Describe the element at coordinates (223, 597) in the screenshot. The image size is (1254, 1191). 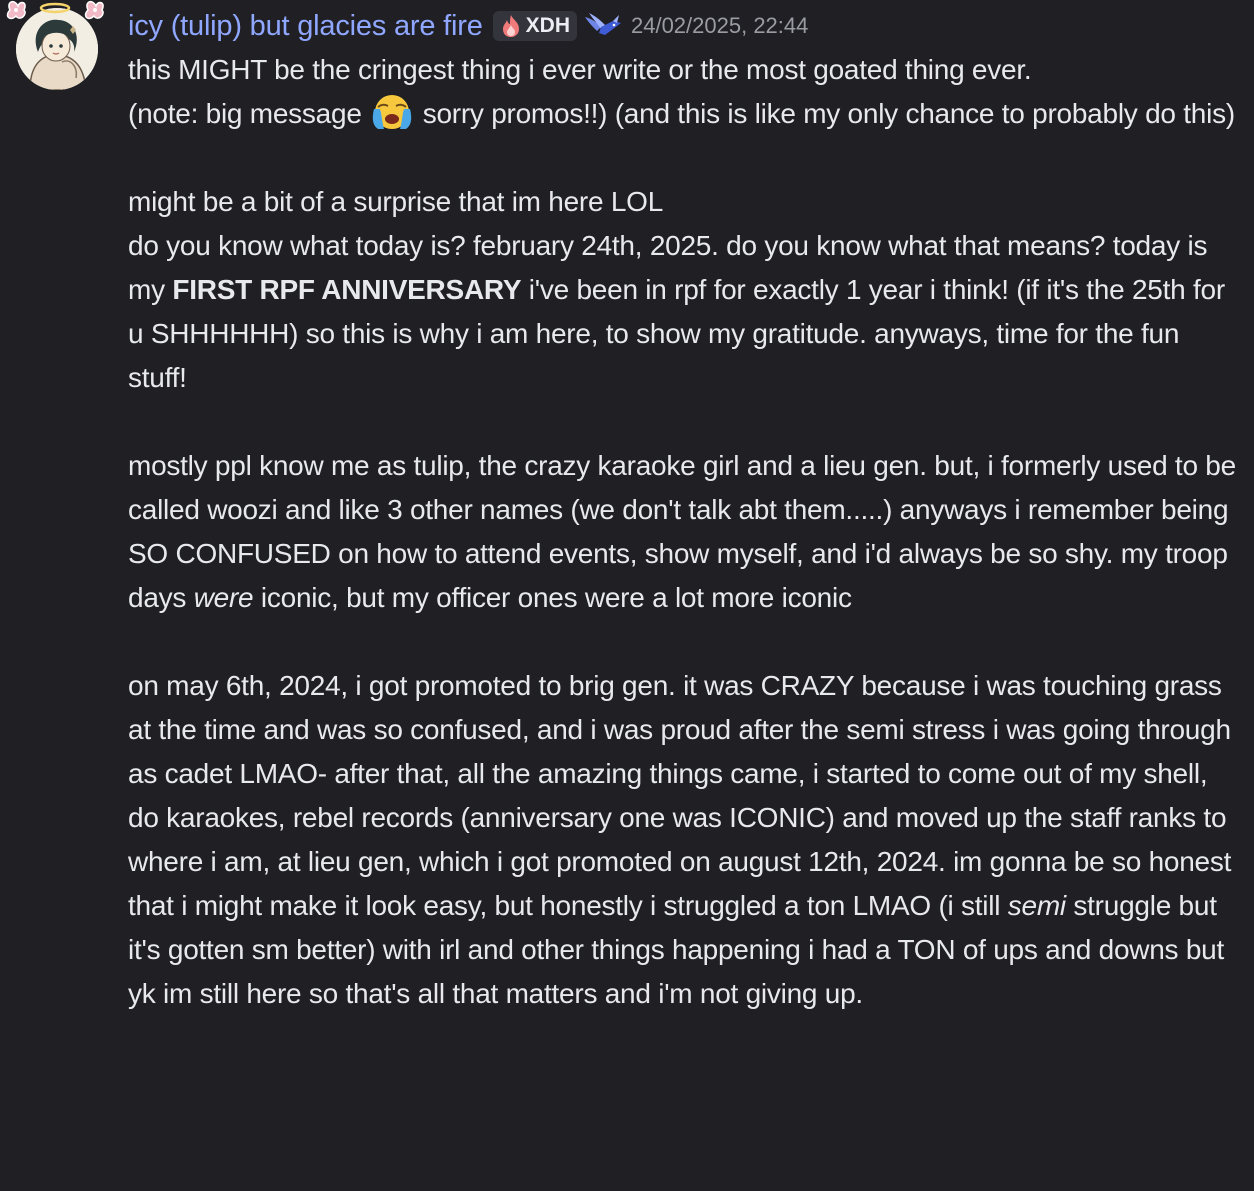
I see `italic-text: were` at that location.